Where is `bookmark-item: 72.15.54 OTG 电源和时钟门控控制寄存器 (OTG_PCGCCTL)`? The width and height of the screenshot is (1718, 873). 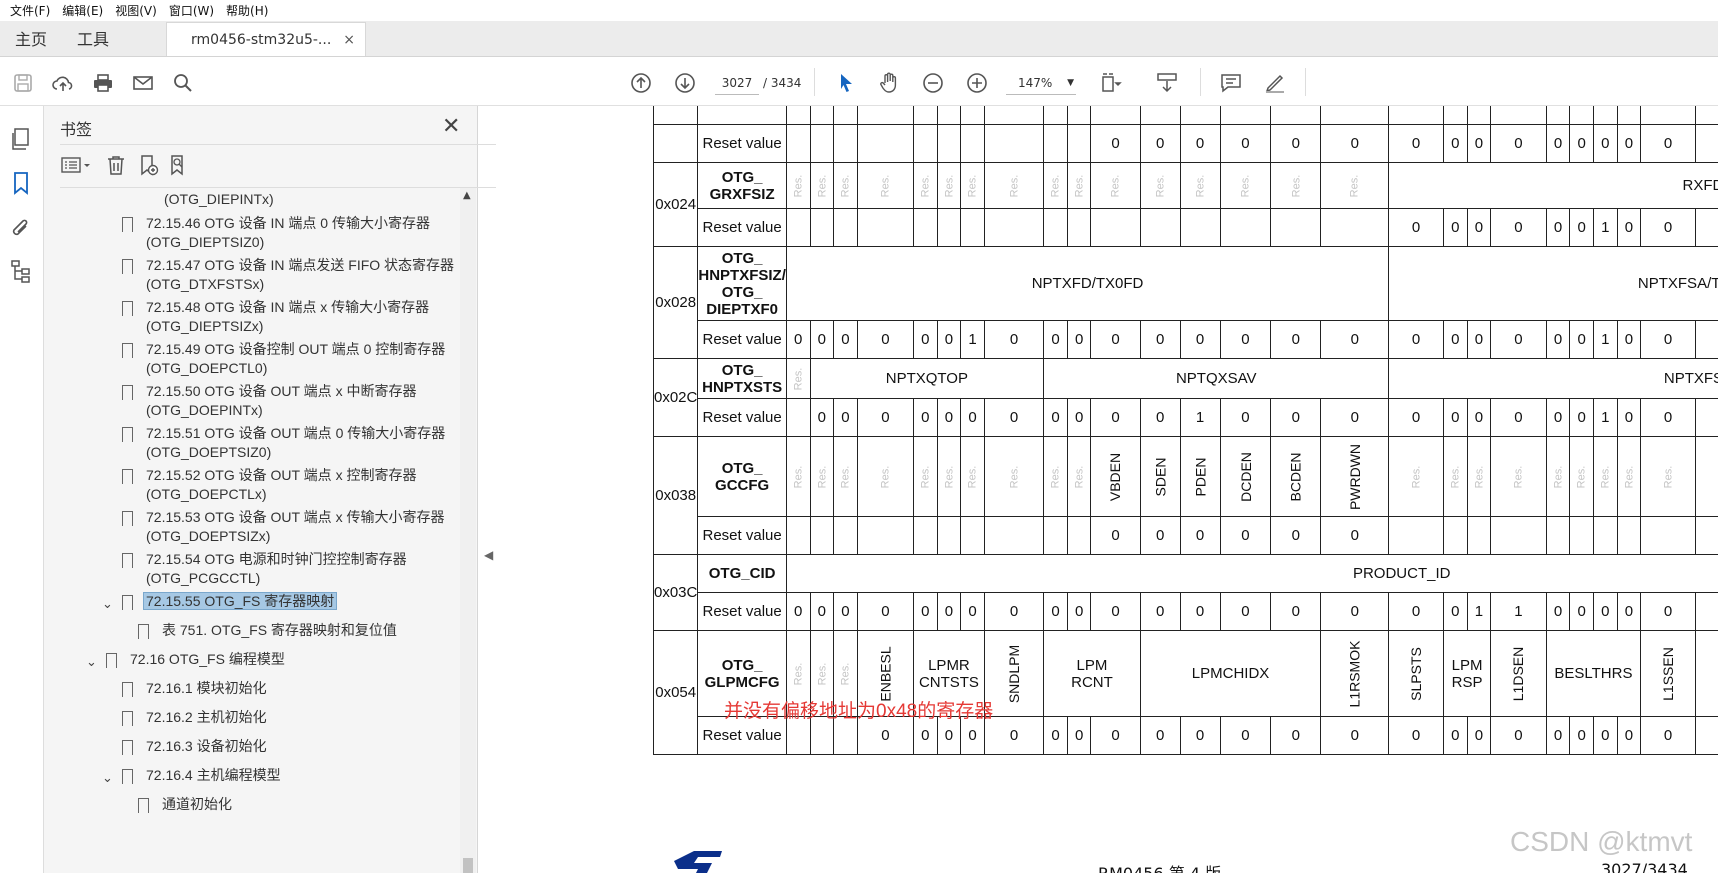 bookmark-item: 72.15.54 OTG 电源和时钟门控控制寄存器 (OTG_PCGCCTL) is located at coordinates (264, 569).